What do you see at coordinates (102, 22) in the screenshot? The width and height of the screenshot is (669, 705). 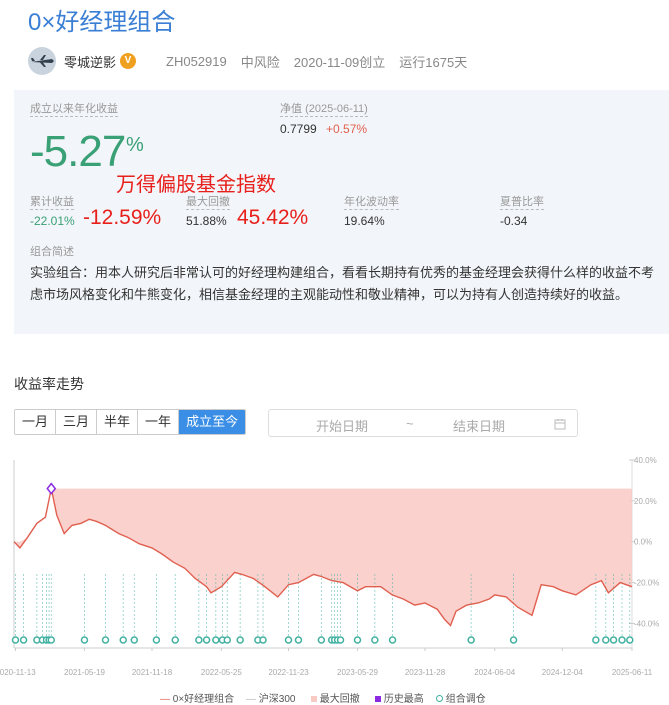 I see `page-title: 0×好经理组合` at bounding box center [102, 22].